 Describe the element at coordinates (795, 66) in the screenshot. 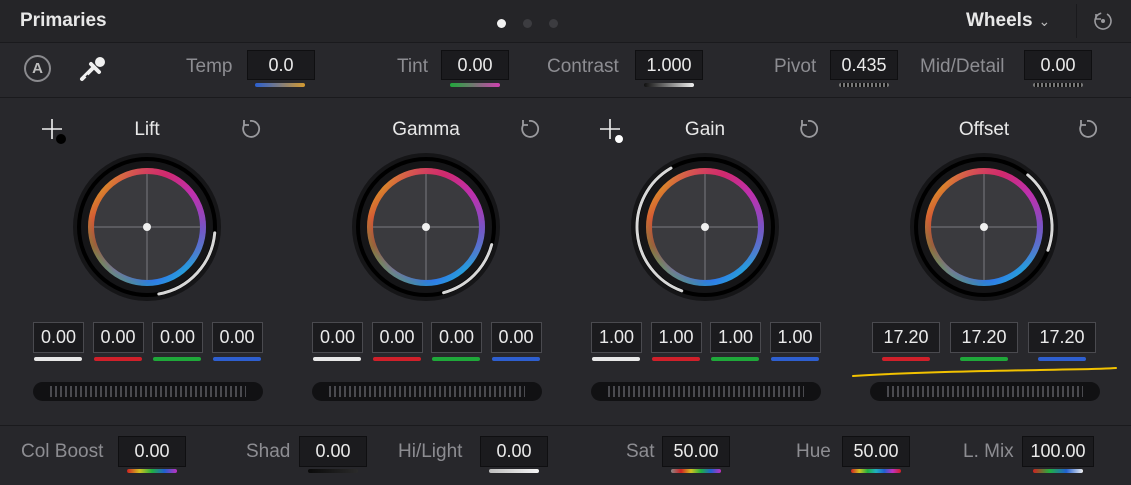

I see `pivot-label: Pivot` at that location.